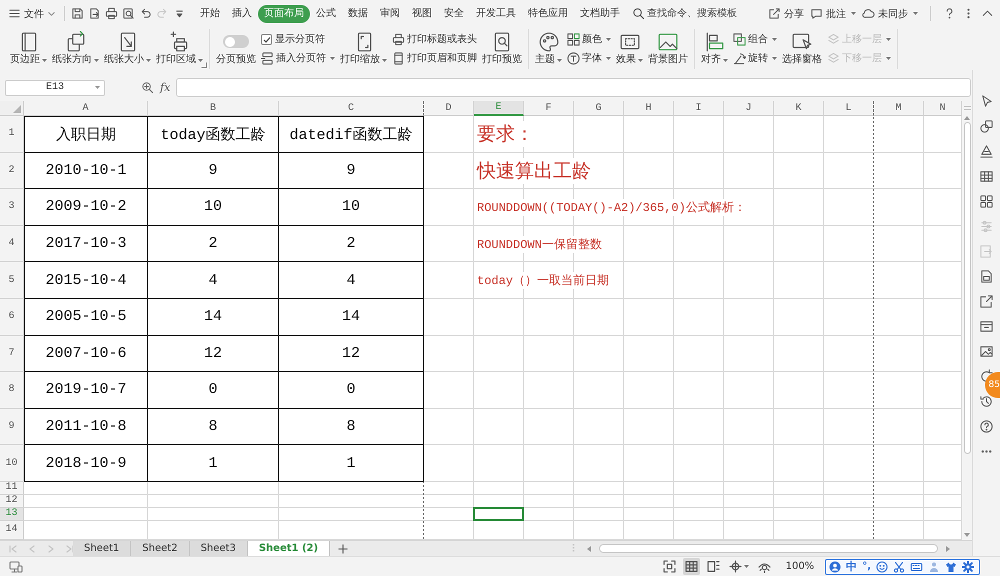  I want to click on ribbon-button: 选择窗格, so click(802, 49).